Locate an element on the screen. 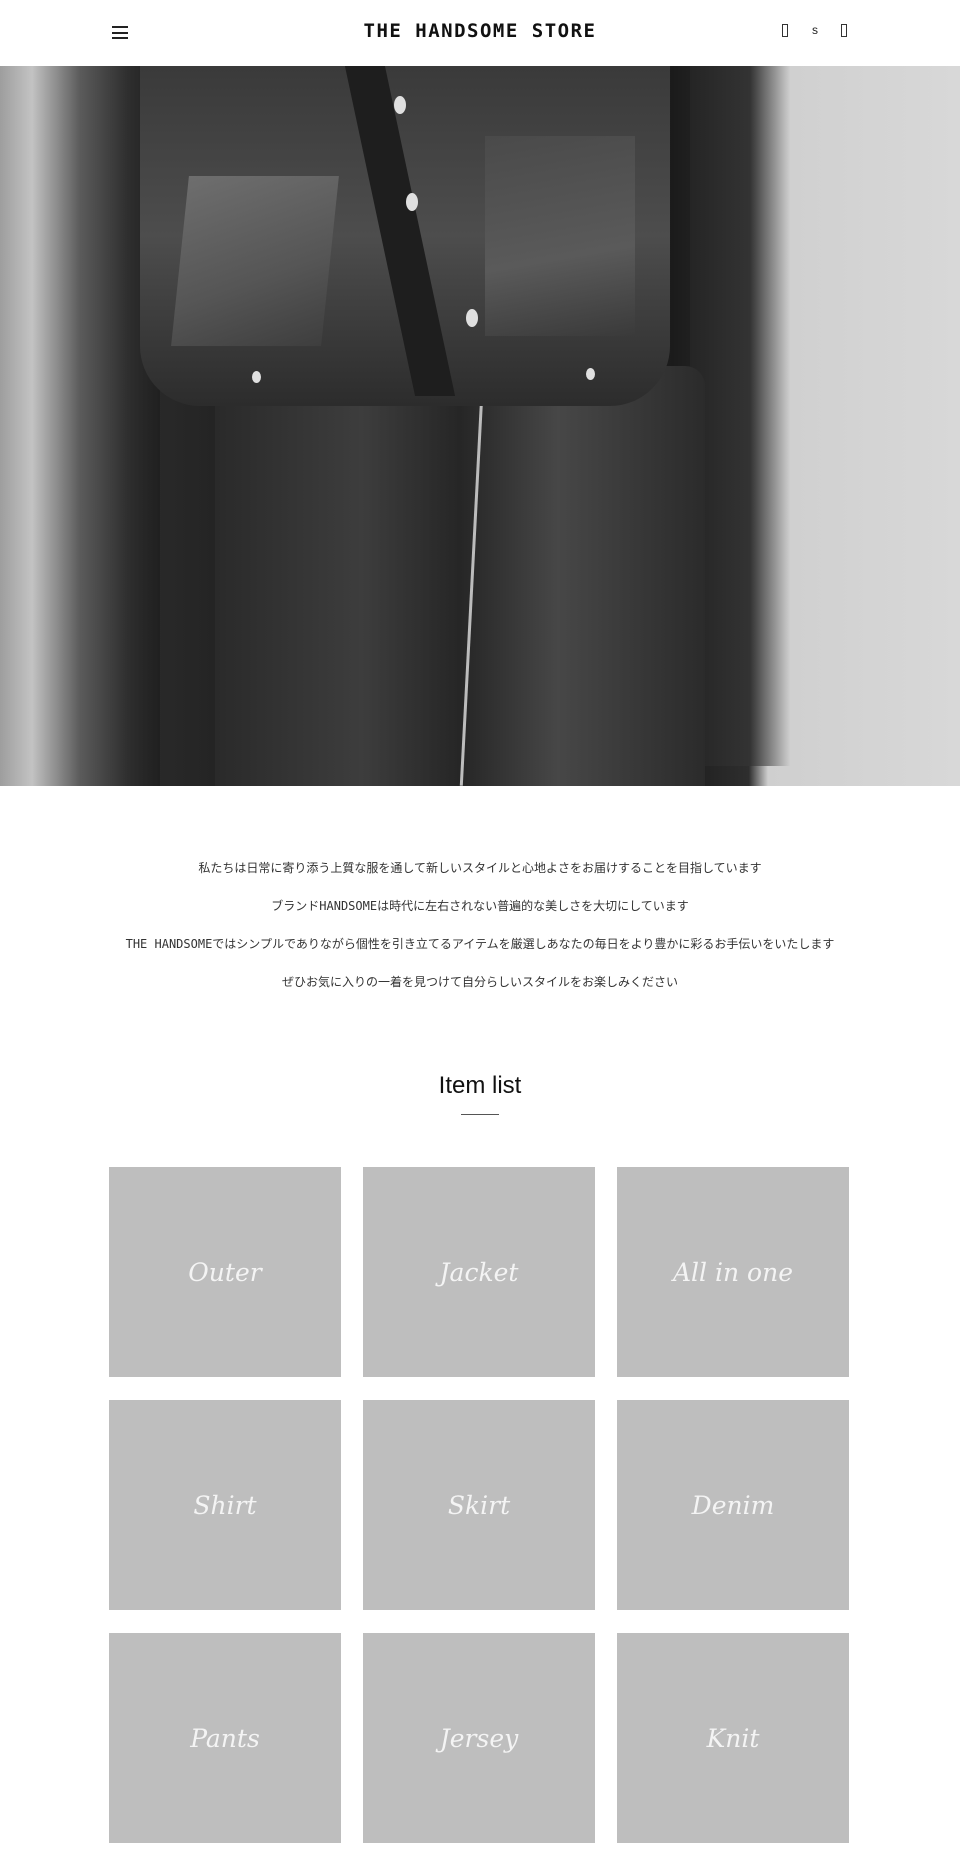 The height and width of the screenshot is (1875, 960). hero-jeans is located at coordinates (460, 576).